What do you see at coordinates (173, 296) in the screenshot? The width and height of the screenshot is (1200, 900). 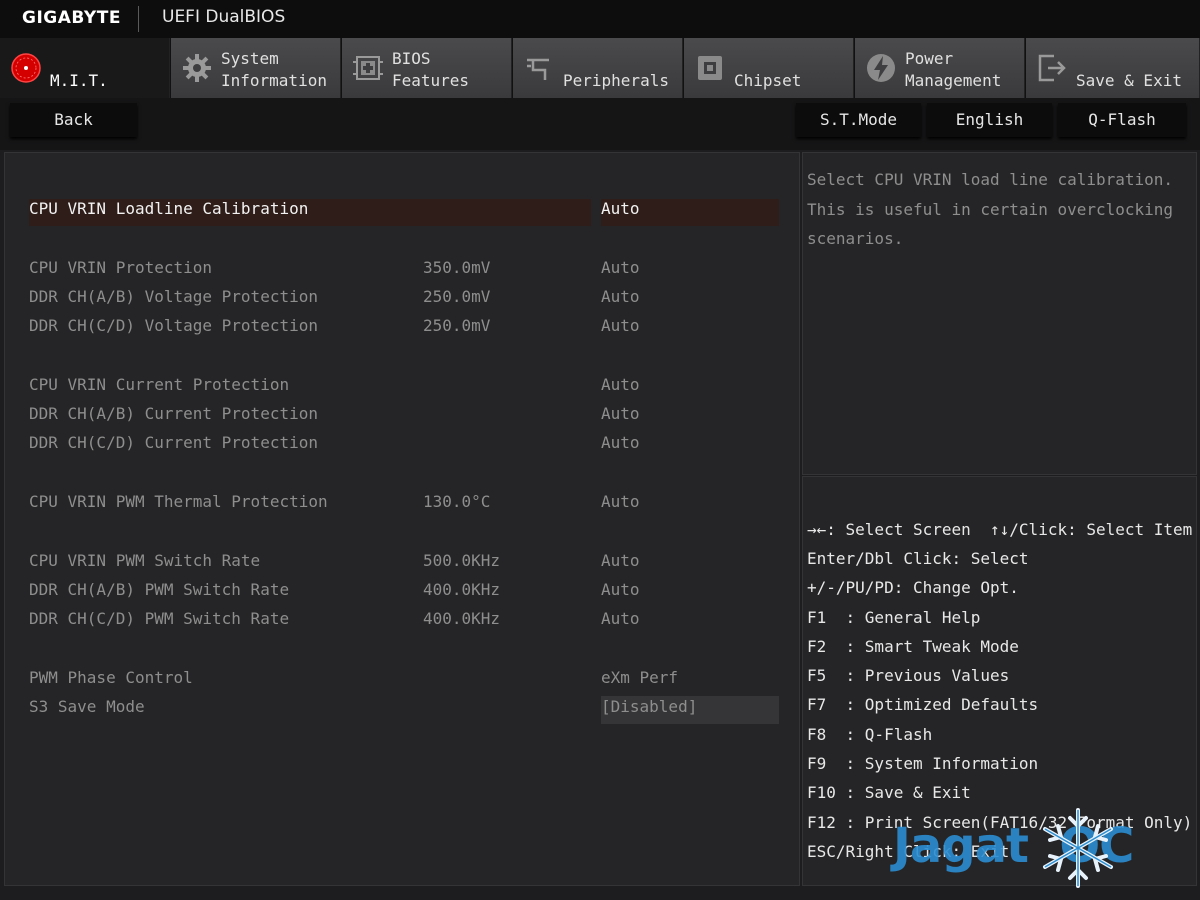 I see `setting-name: DDR CH(A/B) Voltage Protection` at bounding box center [173, 296].